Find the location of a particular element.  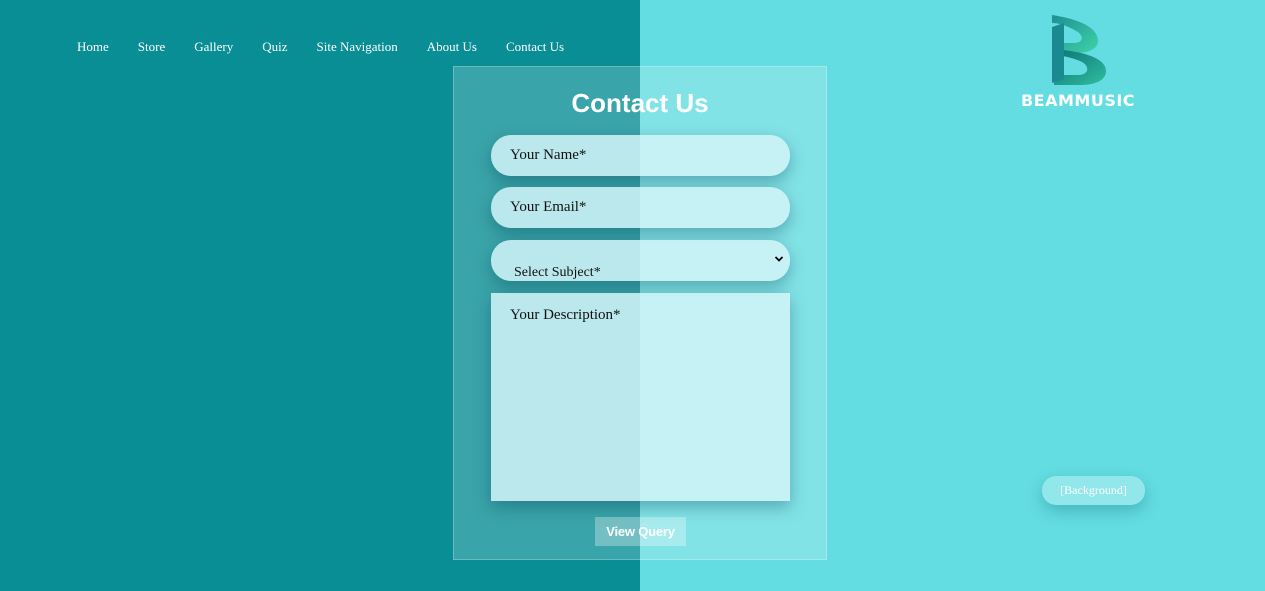

description-textarea is located at coordinates (640, 397).